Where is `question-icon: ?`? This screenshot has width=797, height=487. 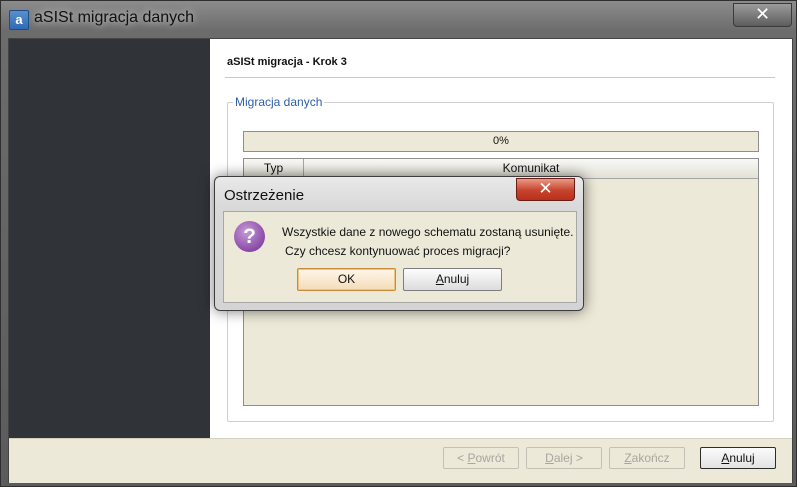
question-icon: ? is located at coordinates (249, 236).